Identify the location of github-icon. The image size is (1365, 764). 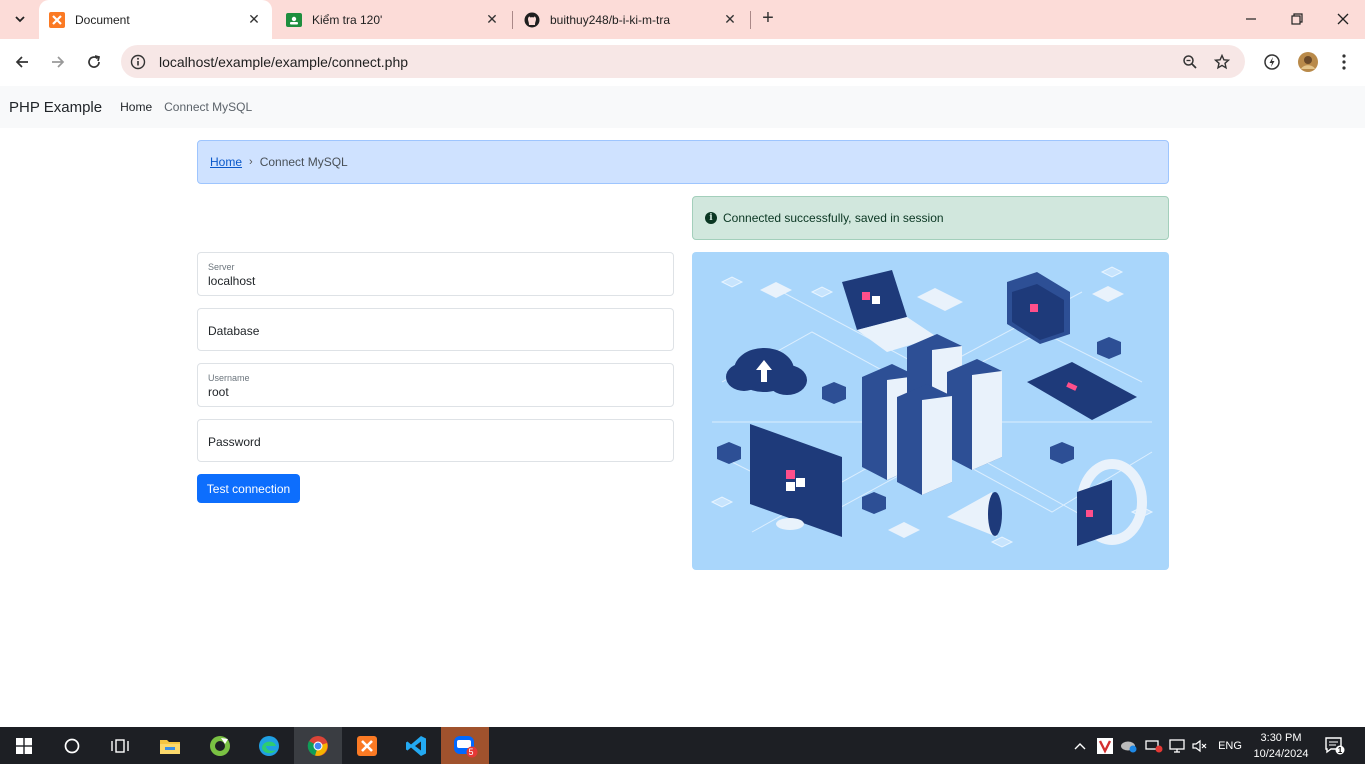
(532, 20).